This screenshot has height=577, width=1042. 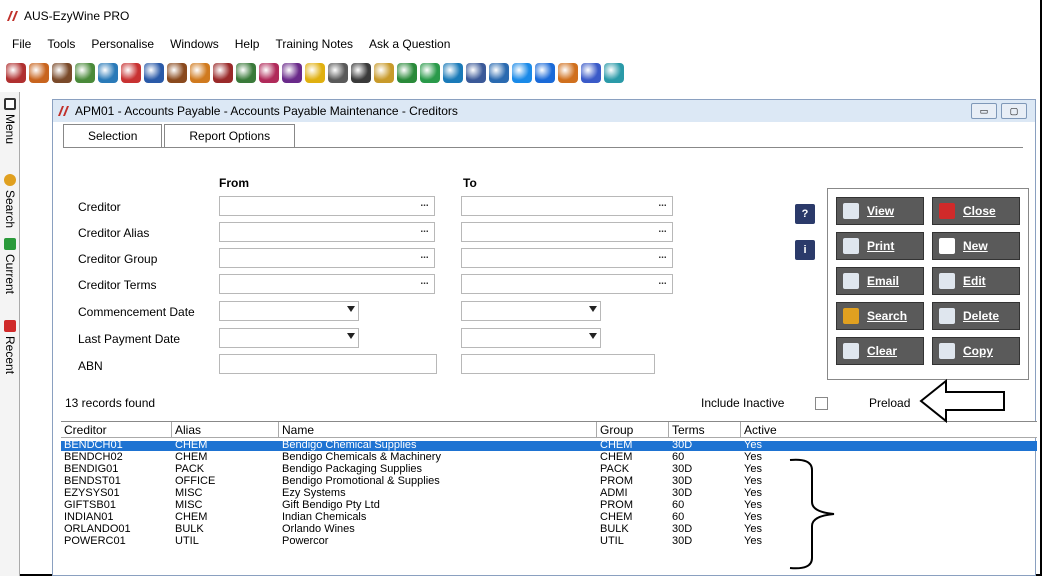 What do you see at coordinates (880, 246) in the screenshot?
I see `print-button: Print` at bounding box center [880, 246].